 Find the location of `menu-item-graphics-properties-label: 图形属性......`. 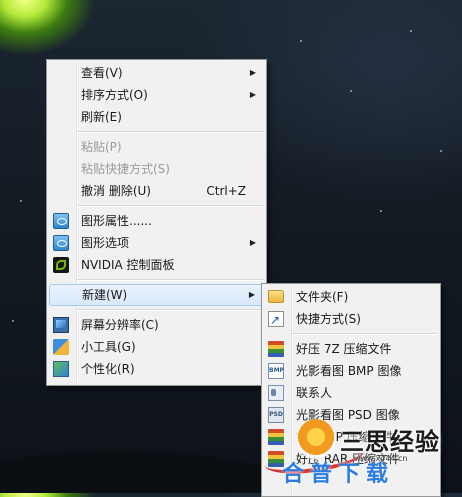

menu-item-graphics-properties-label: 图形属性...... is located at coordinates (116, 221).